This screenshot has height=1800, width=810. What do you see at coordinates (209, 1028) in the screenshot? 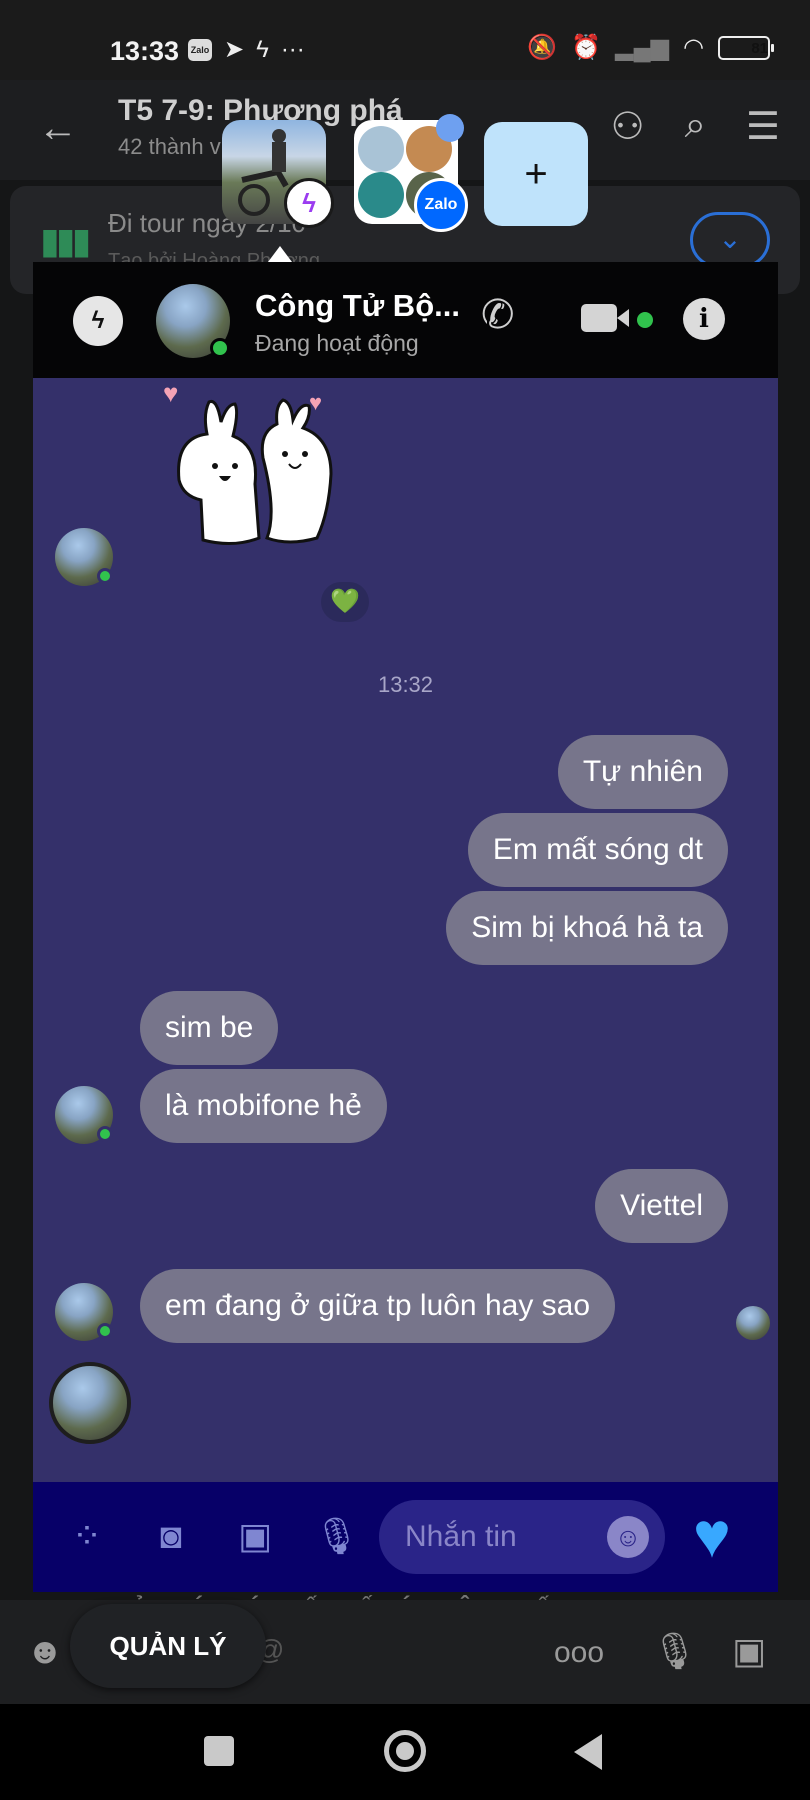
I see `message-bubble-received: sim be` at bounding box center [209, 1028].